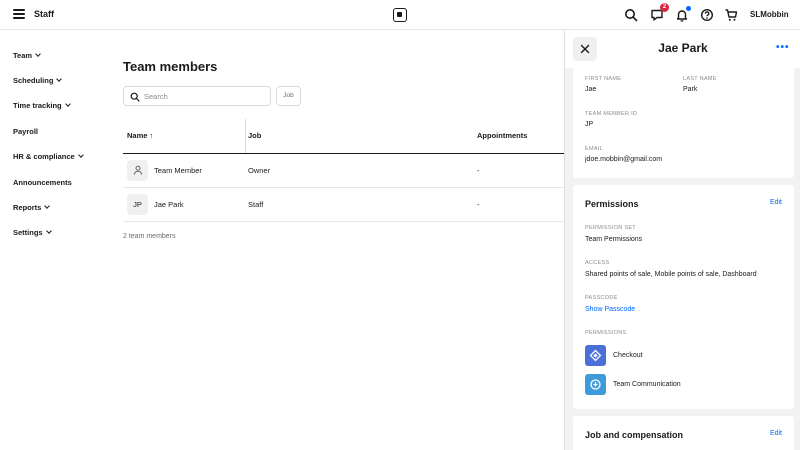 This screenshot has height=450, width=800. Describe the element at coordinates (769, 14) in the screenshot. I see `account-name: SLMobbin` at that location.